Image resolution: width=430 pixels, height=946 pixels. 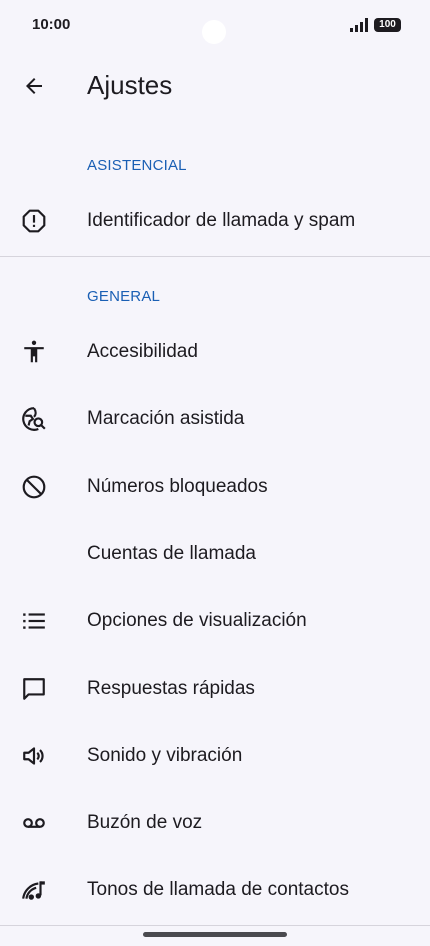 What do you see at coordinates (34, 487) in the screenshot?
I see `block-icon` at bounding box center [34, 487].